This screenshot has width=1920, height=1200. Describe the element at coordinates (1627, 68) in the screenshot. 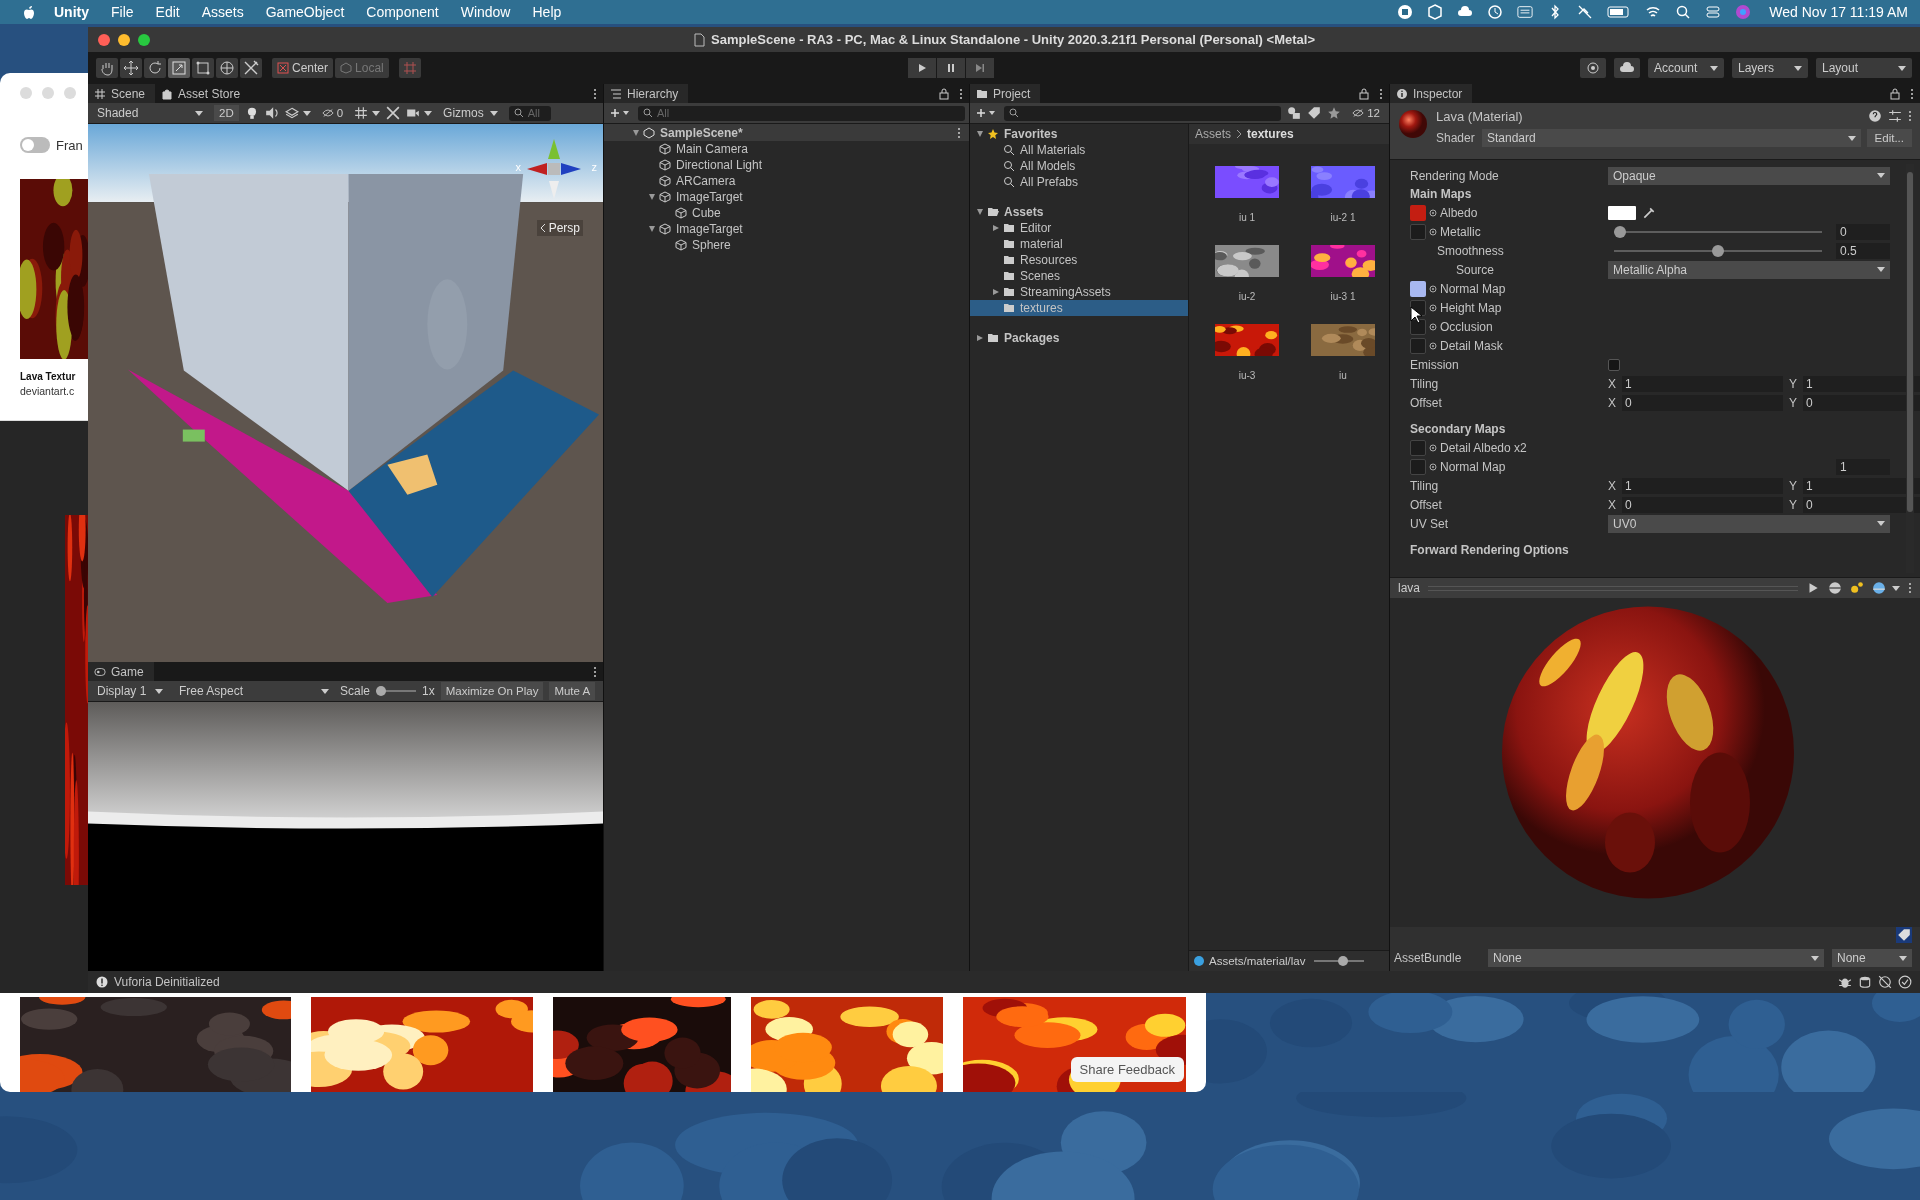

I see `cloud-button` at that location.